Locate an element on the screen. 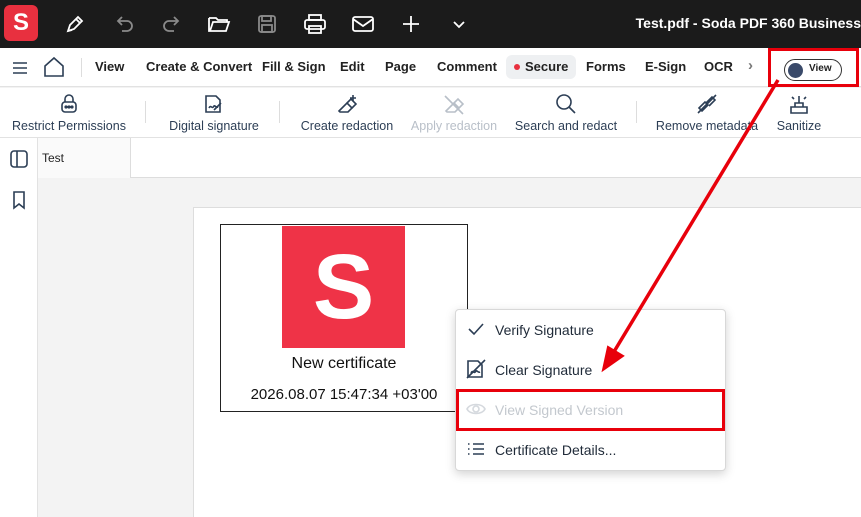 Image resolution: width=861 pixels, height=517 pixels. annotation-highlight-box is located at coordinates (590, 410).